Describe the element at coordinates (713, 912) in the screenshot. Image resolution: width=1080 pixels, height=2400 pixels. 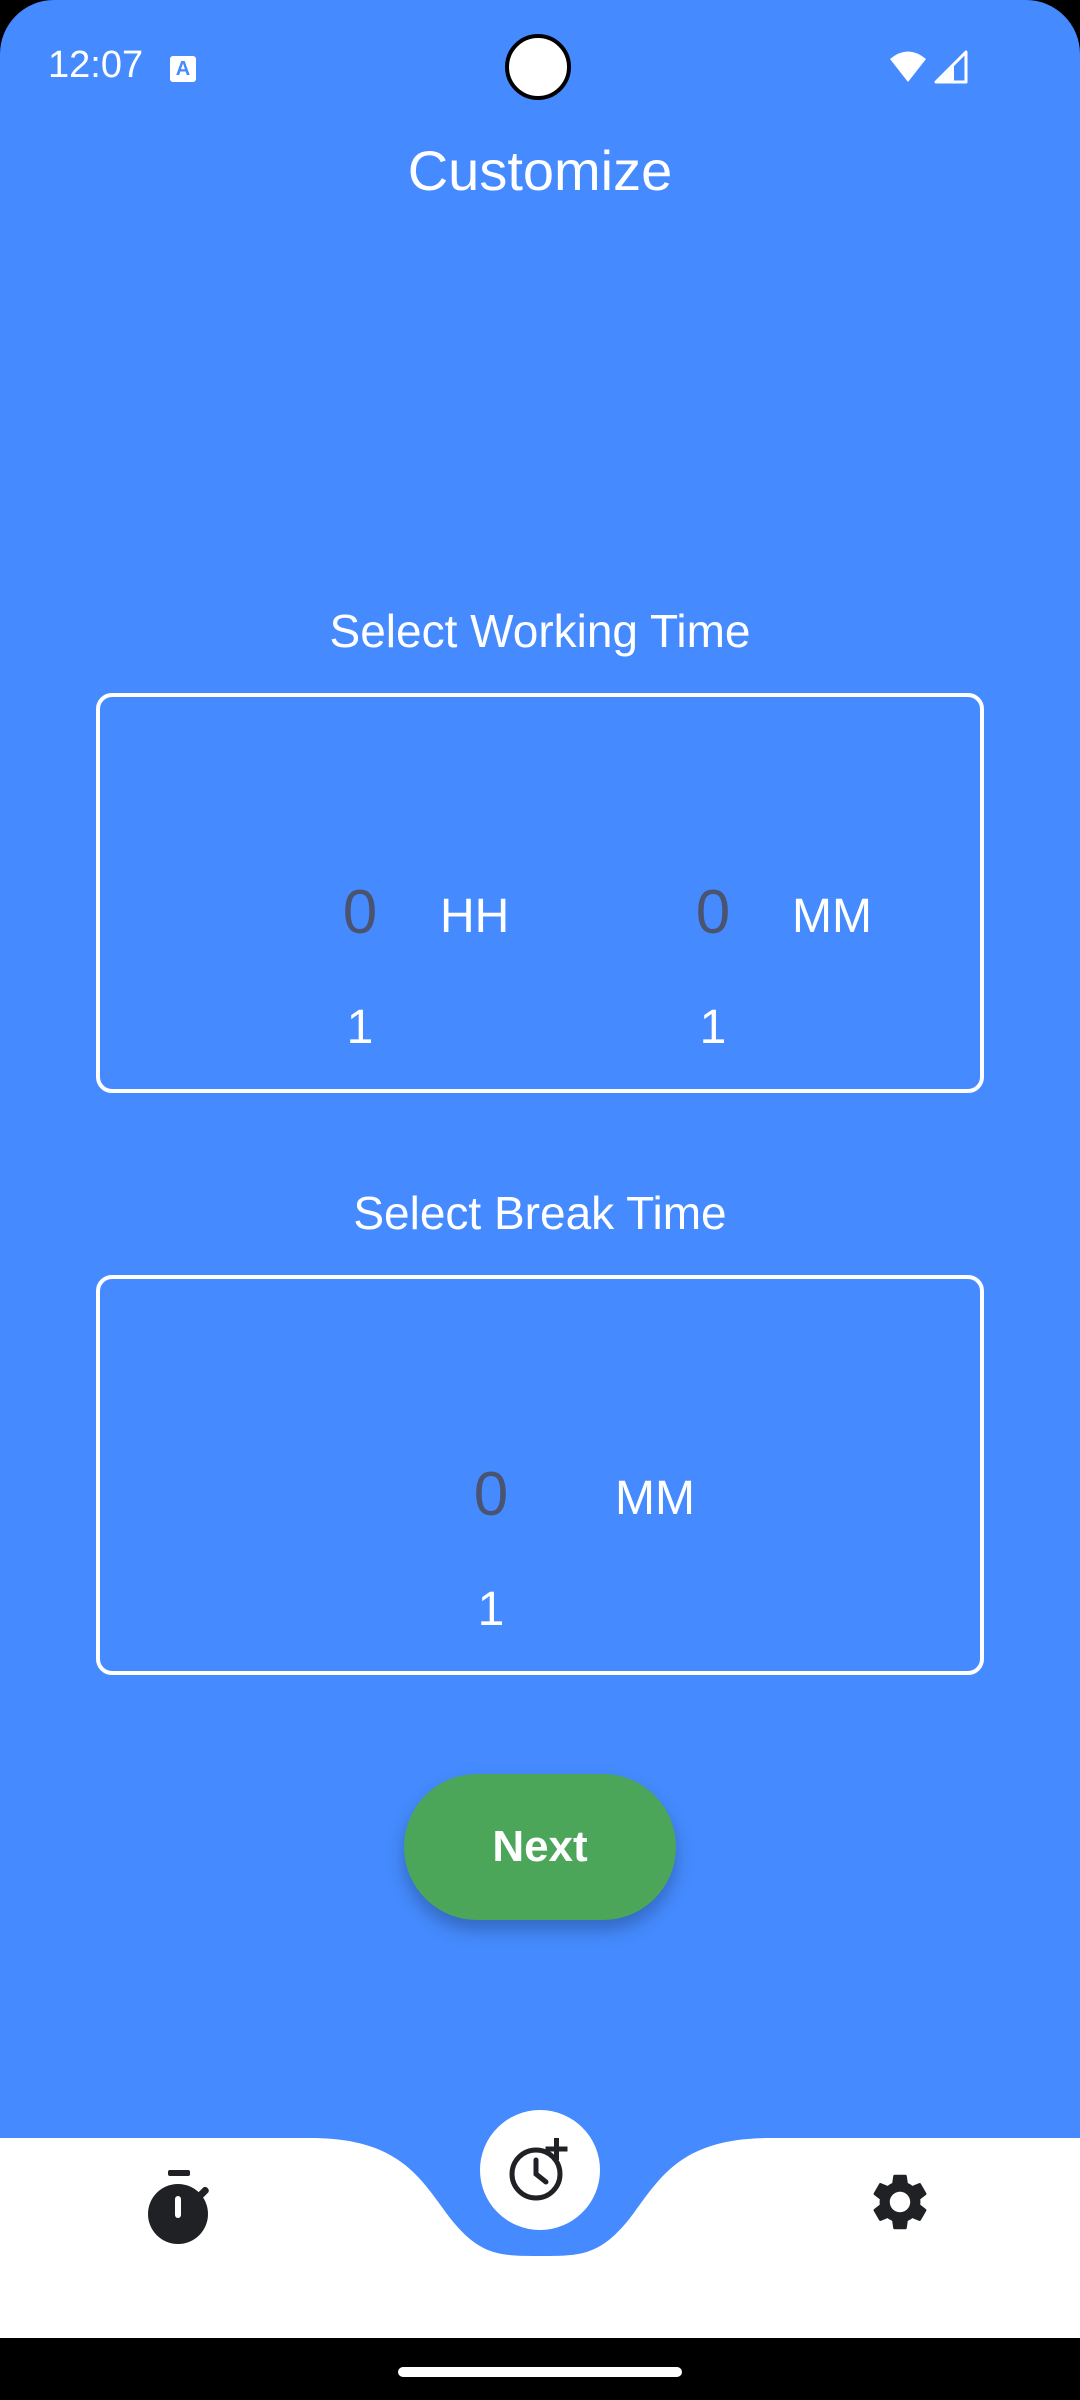
I see `minutes-wheel-selected: 0` at that location.